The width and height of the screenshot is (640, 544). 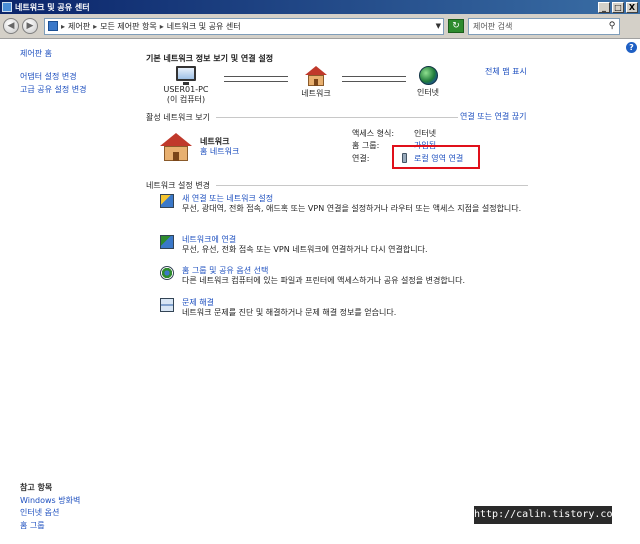 I want to click on see-also-heading: 참고 항목, so click(x=36, y=487).